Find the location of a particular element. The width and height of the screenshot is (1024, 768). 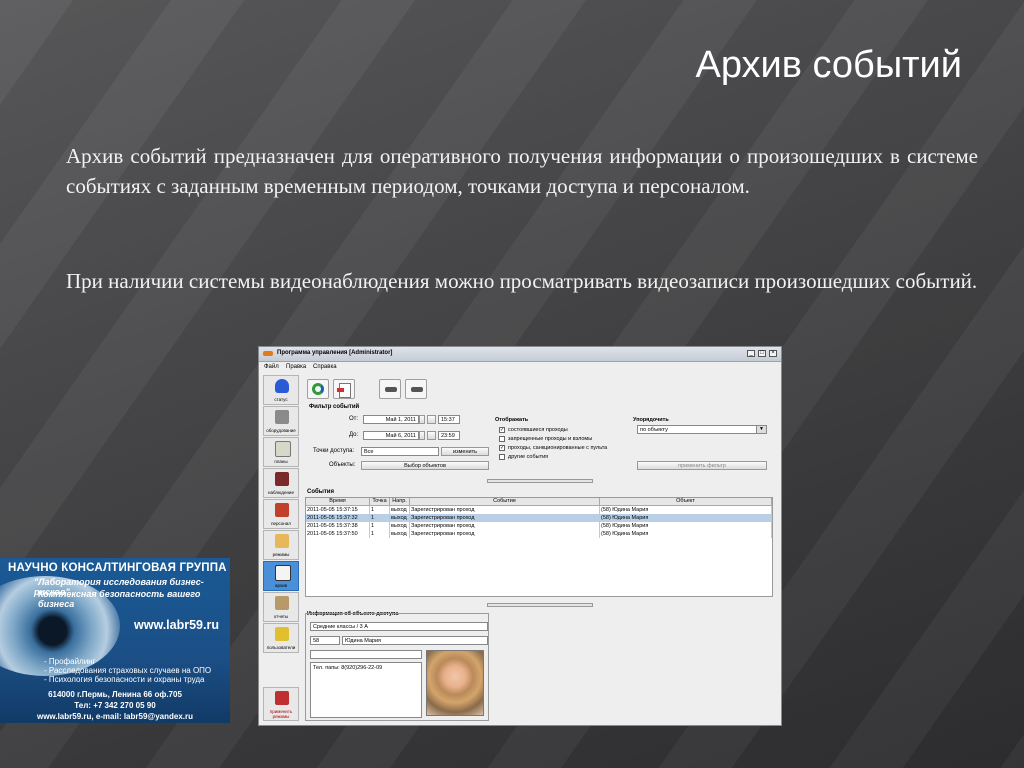

apply-filter-button: применить фильтр is located at coordinates (702, 465).